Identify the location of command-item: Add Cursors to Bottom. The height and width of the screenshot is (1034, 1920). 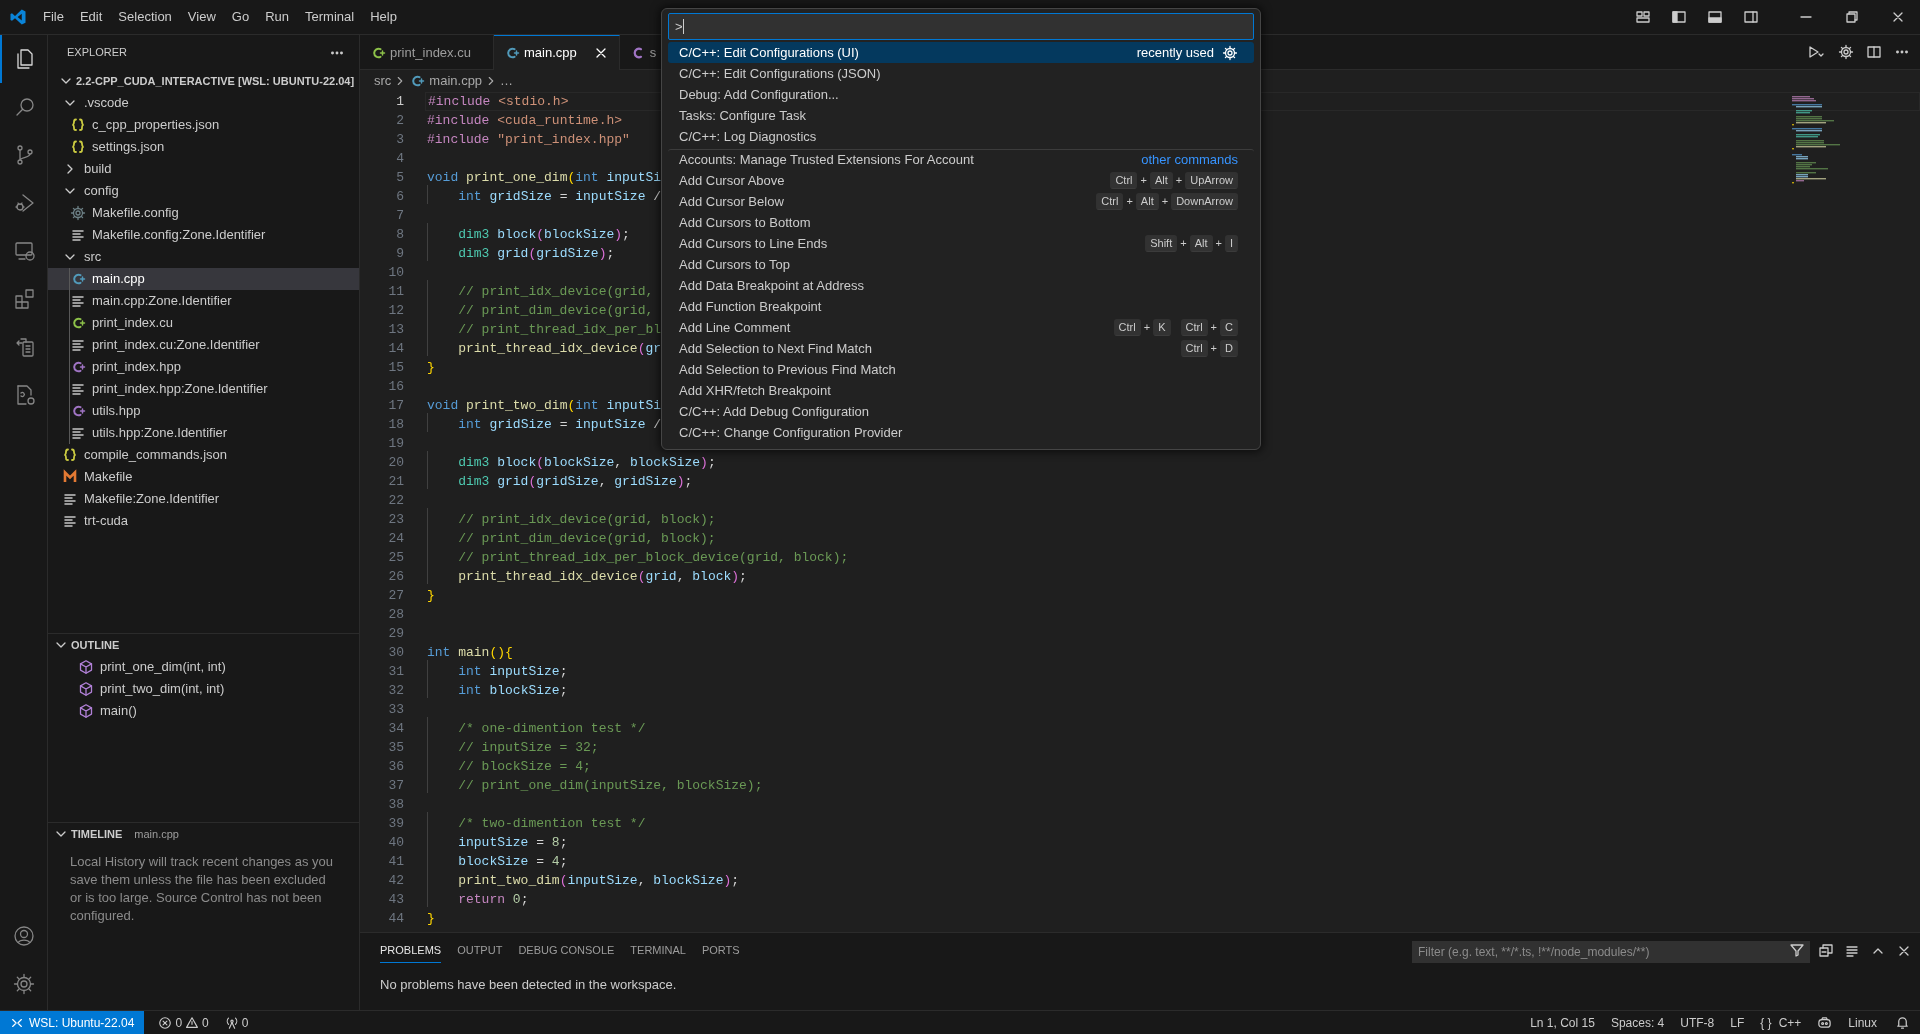
(961, 222).